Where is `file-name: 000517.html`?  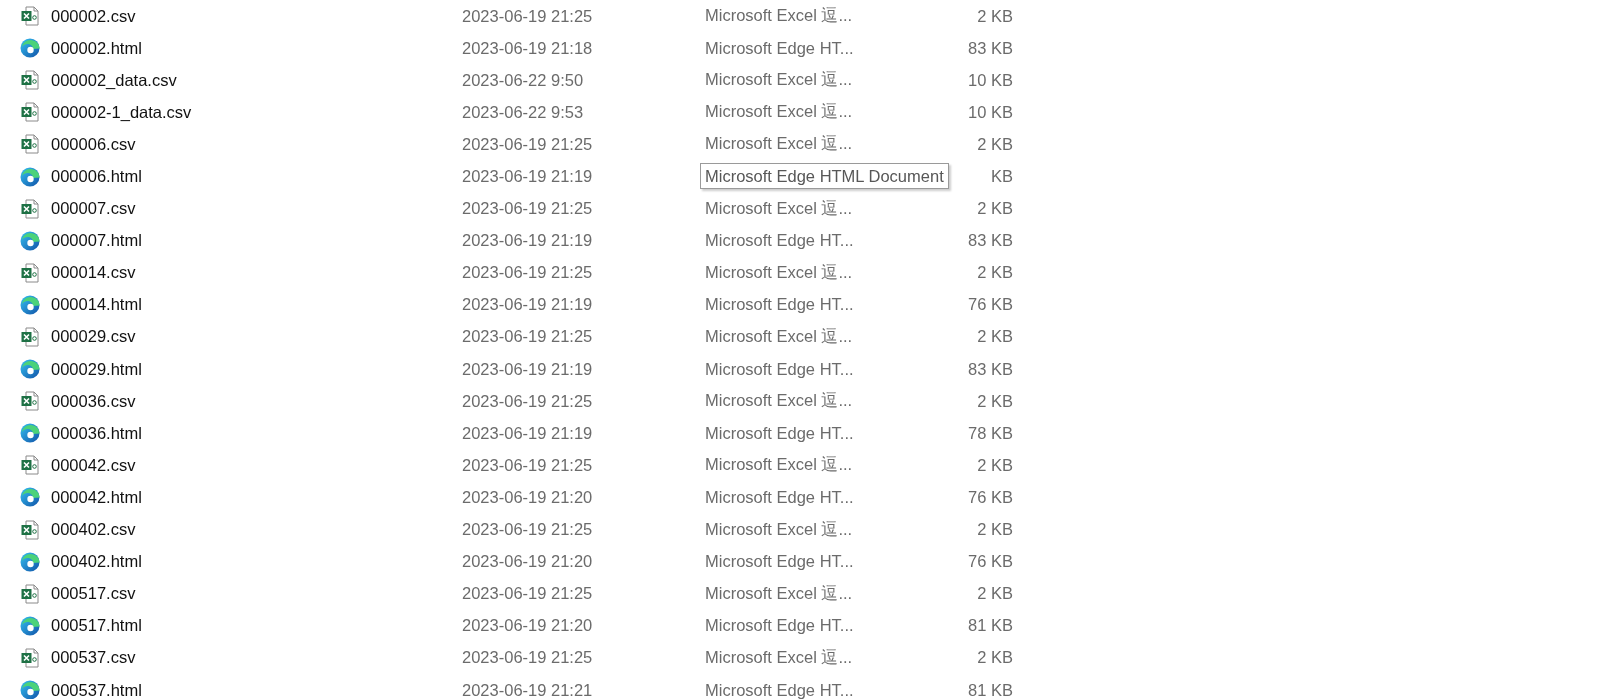
file-name: 000517.html is located at coordinates (252, 626).